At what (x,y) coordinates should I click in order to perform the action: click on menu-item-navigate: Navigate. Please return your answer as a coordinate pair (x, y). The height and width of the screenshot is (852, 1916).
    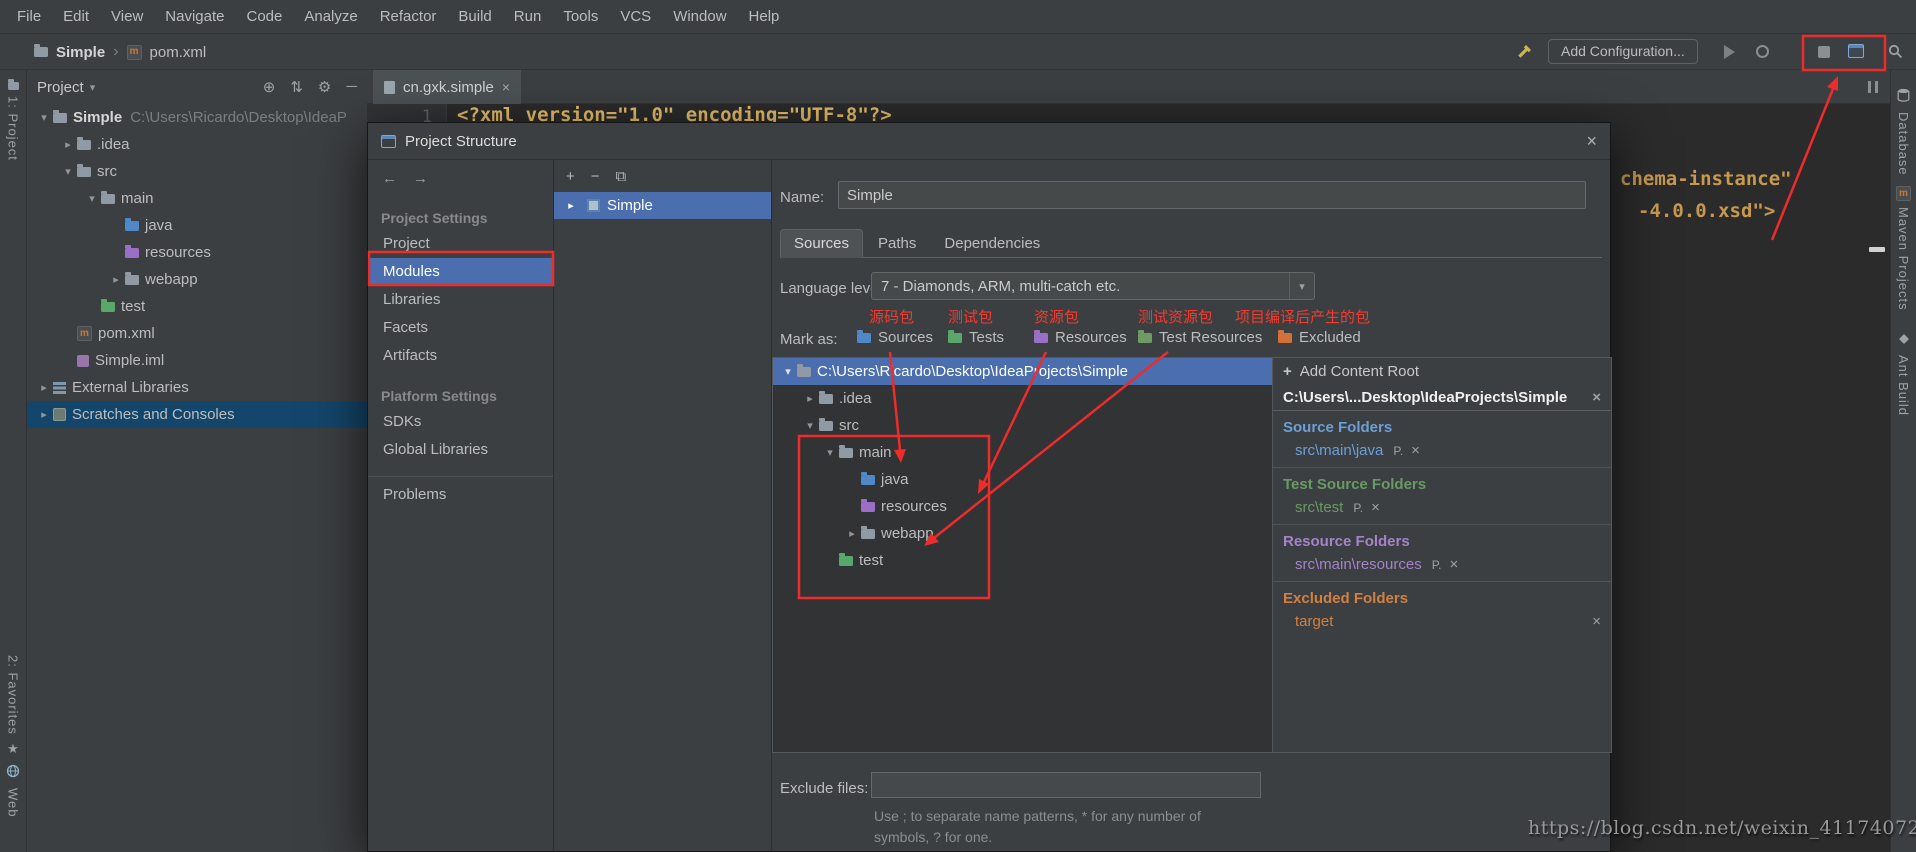
    Looking at the image, I should click on (194, 16).